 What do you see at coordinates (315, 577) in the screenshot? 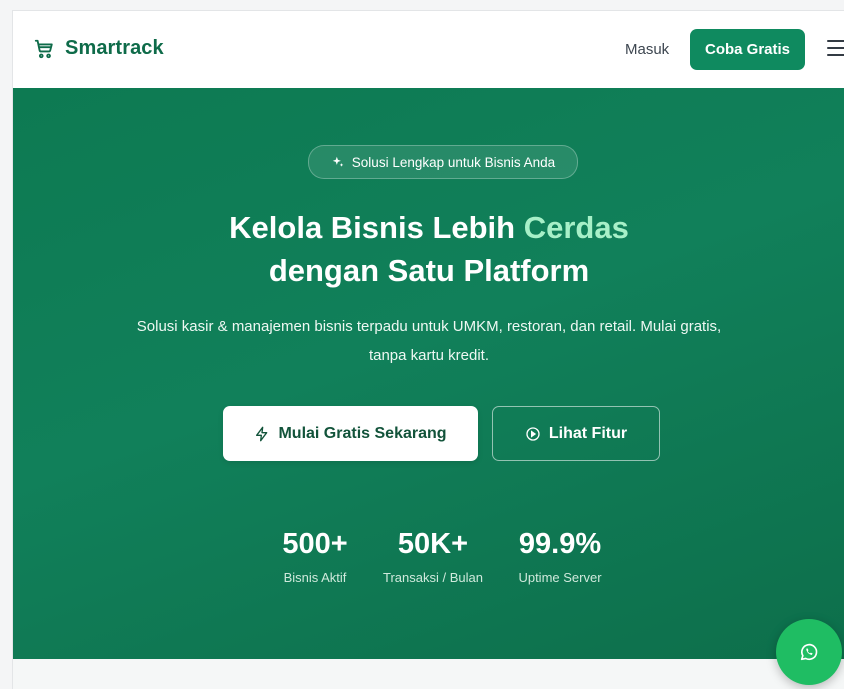
I see `stat-label: Bisnis Aktif` at bounding box center [315, 577].